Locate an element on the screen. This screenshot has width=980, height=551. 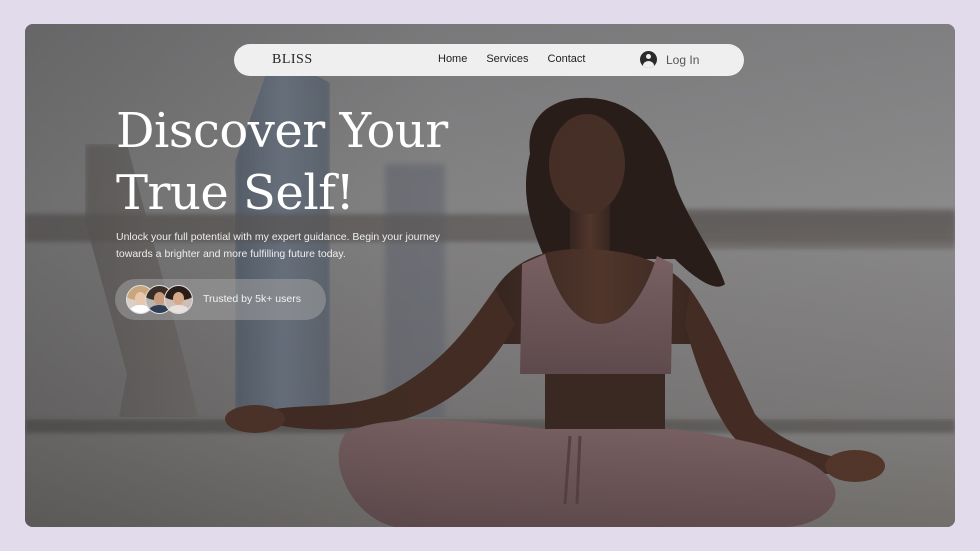
hero-title: Discover Your True Self! is located at coordinates (282, 162).